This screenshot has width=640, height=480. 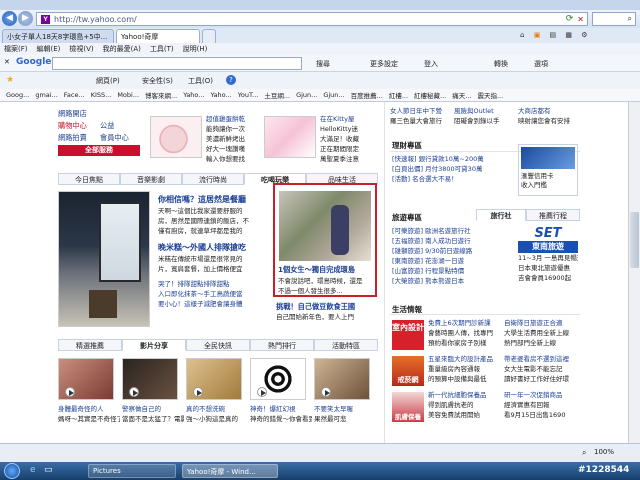 What do you see at coordinates (522, 35) in the screenshot?
I see `home-icon: ⌂` at bounding box center [522, 35].